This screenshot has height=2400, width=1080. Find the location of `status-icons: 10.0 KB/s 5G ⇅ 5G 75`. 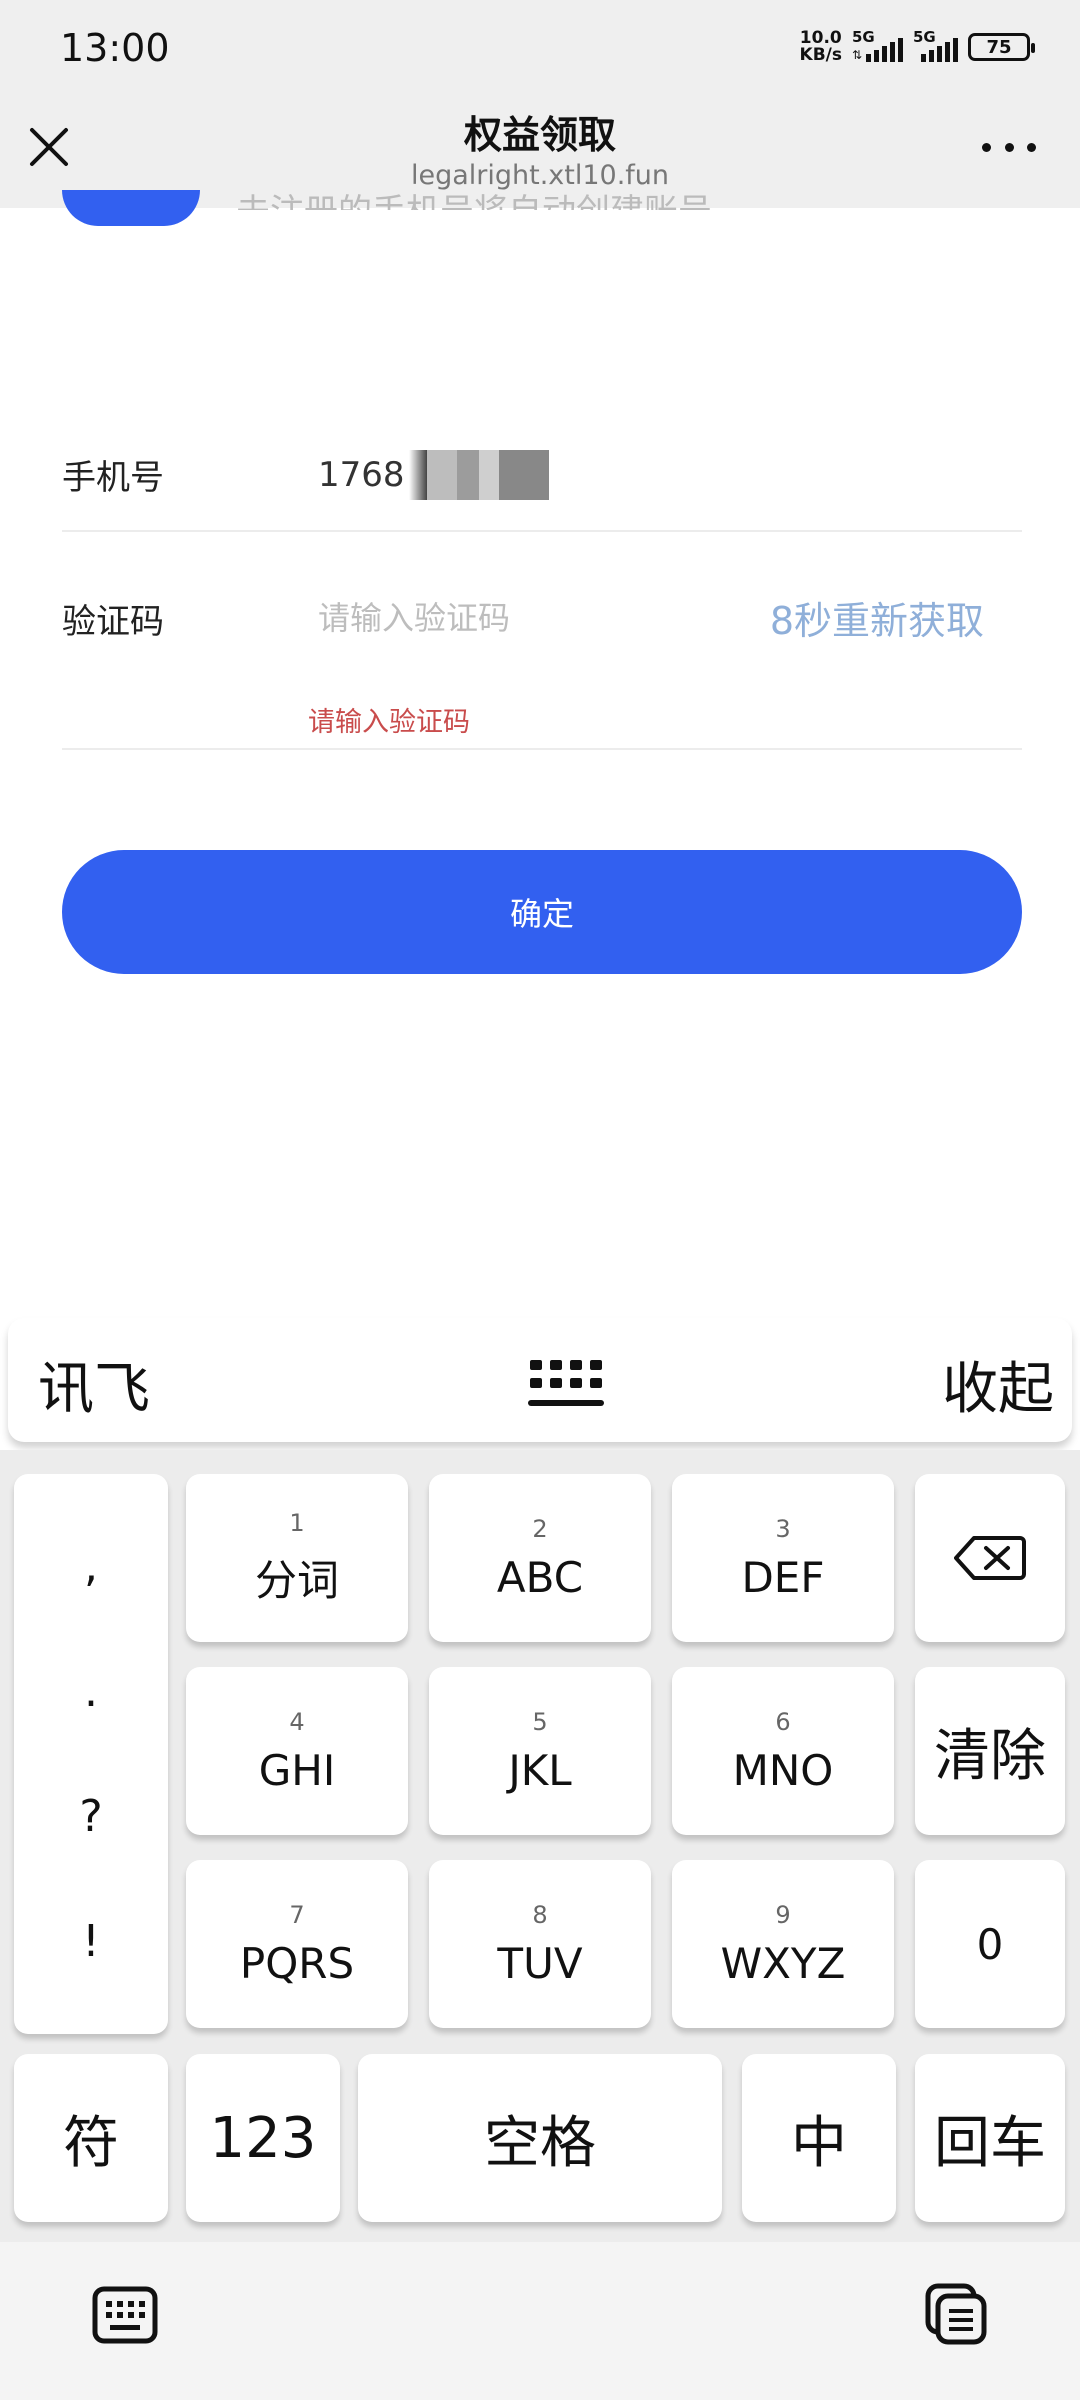

status-icons: 10.0 KB/s 5G ⇅ 5G 75 is located at coordinates (917, 46).